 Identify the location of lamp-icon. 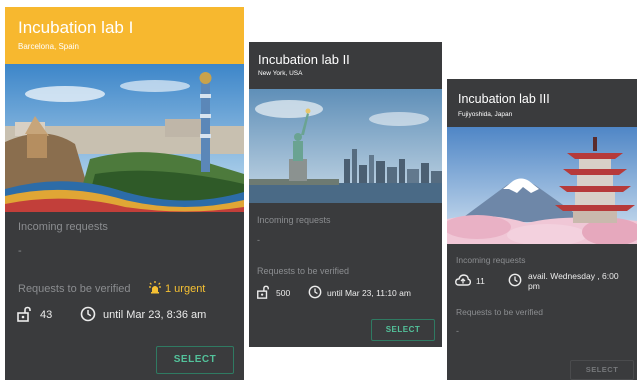
(155, 287).